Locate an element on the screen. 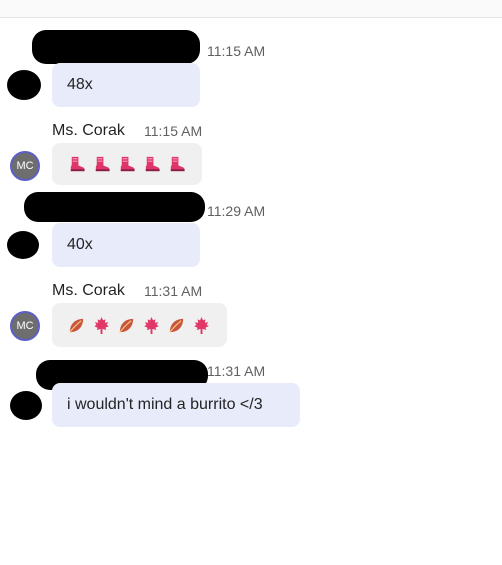  message-bubble: i wouldn't mind a burrito </3 is located at coordinates (176, 405).